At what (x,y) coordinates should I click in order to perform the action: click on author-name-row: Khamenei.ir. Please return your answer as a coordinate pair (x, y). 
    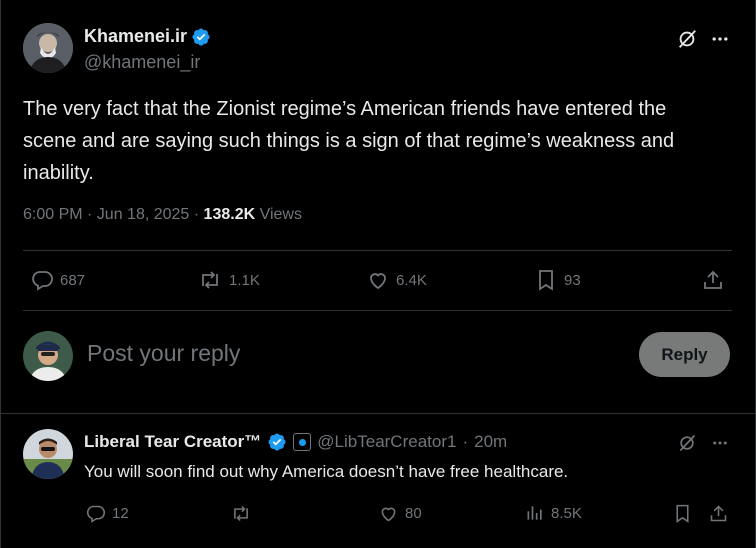
    Looking at the image, I should click on (147, 36).